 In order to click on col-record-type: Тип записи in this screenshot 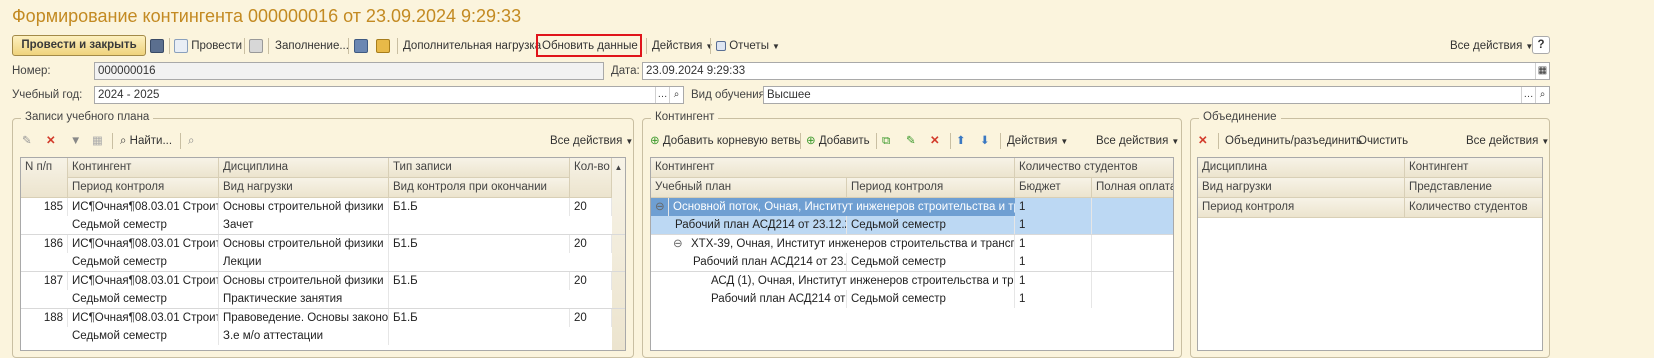, I will do `click(479, 168)`.